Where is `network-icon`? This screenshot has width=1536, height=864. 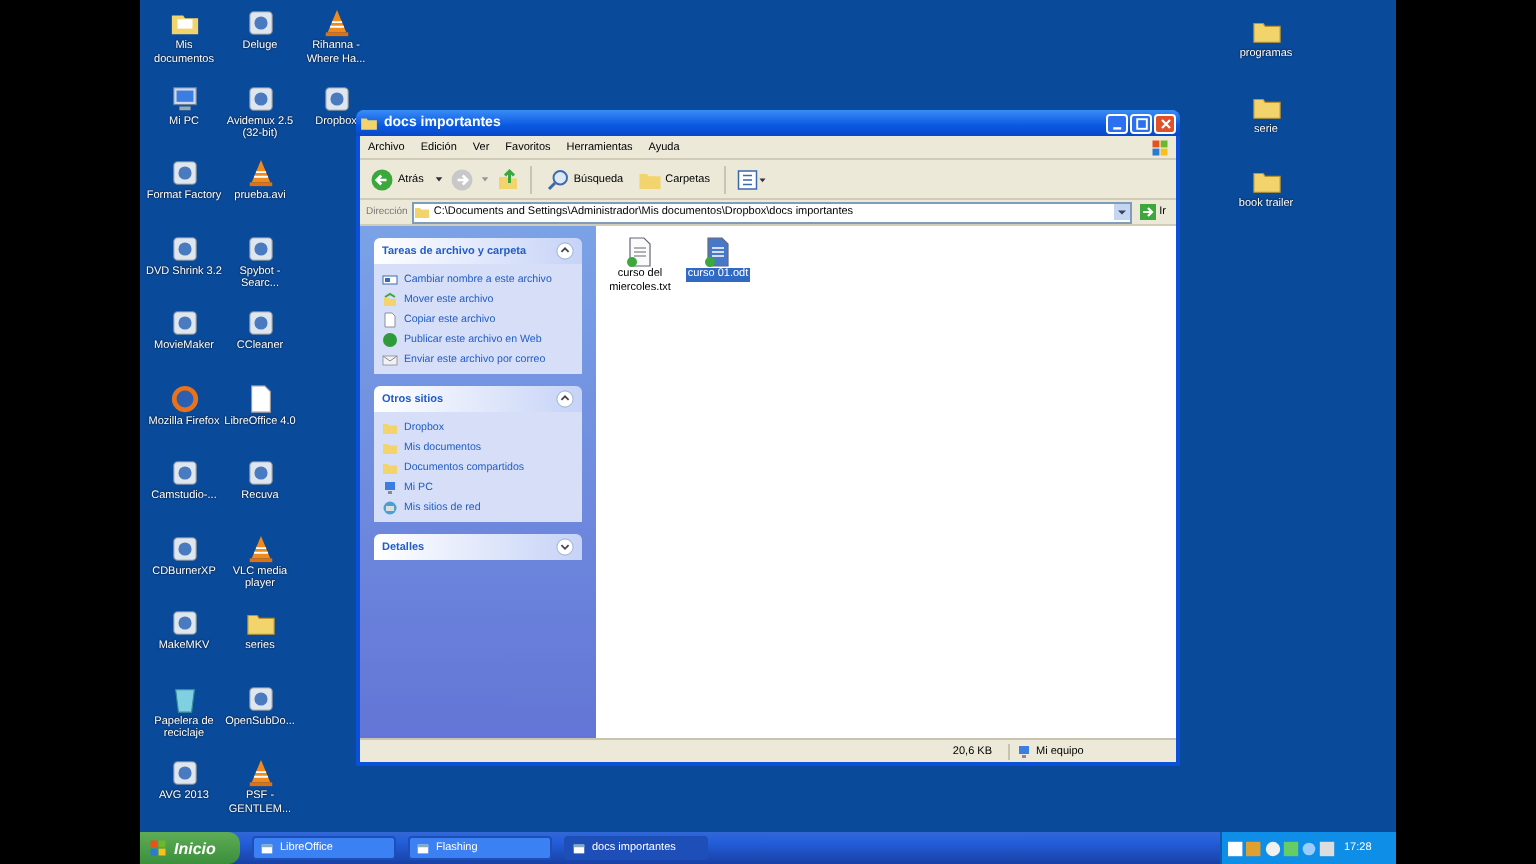 network-icon is located at coordinates (390, 507).